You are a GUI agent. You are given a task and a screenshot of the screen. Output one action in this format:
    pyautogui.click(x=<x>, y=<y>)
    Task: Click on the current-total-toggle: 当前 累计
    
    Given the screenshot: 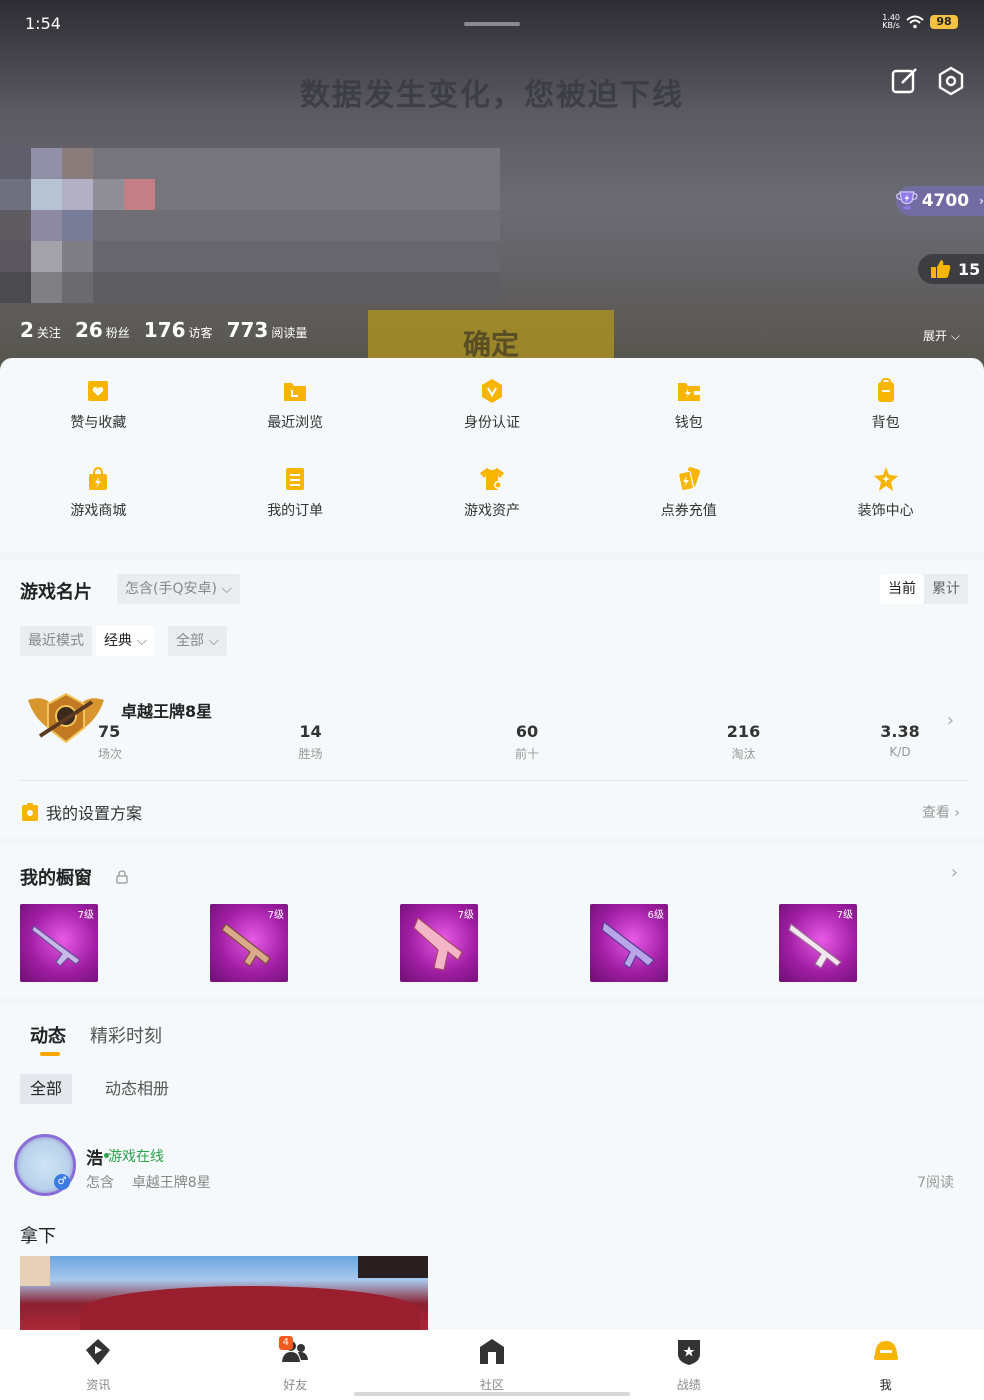 What is the action you would take?
    pyautogui.click(x=924, y=589)
    